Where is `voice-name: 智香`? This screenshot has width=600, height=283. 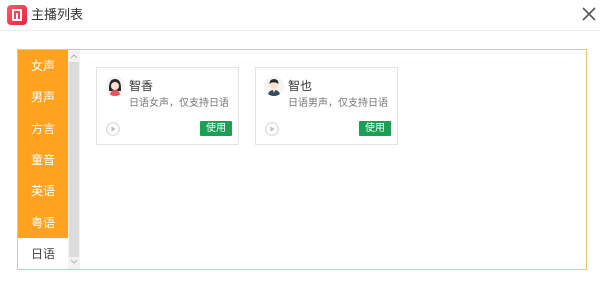
voice-name: 智香 is located at coordinates (141, 86).